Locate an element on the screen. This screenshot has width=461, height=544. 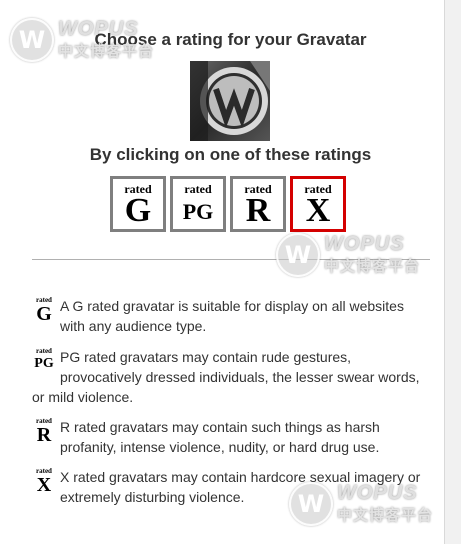
r-rating-icon: rated R is located at coordinates (44, 431).